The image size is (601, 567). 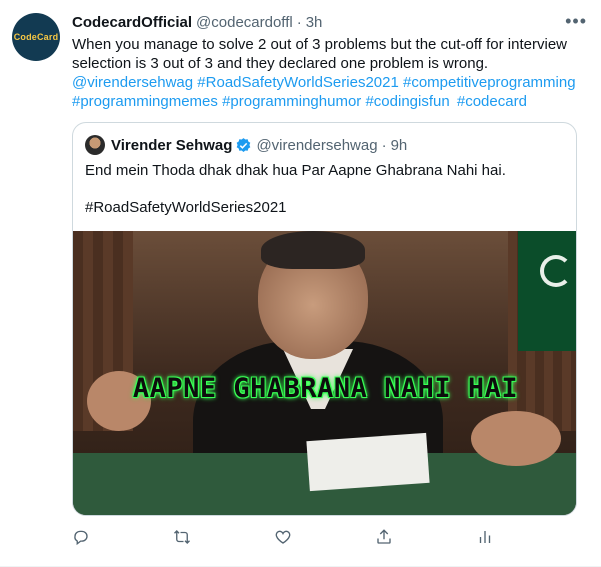 I want to click on quoted-tweet-header: Virender Sehwag @virendersehwag · 9h, so click(x=246, y=145).